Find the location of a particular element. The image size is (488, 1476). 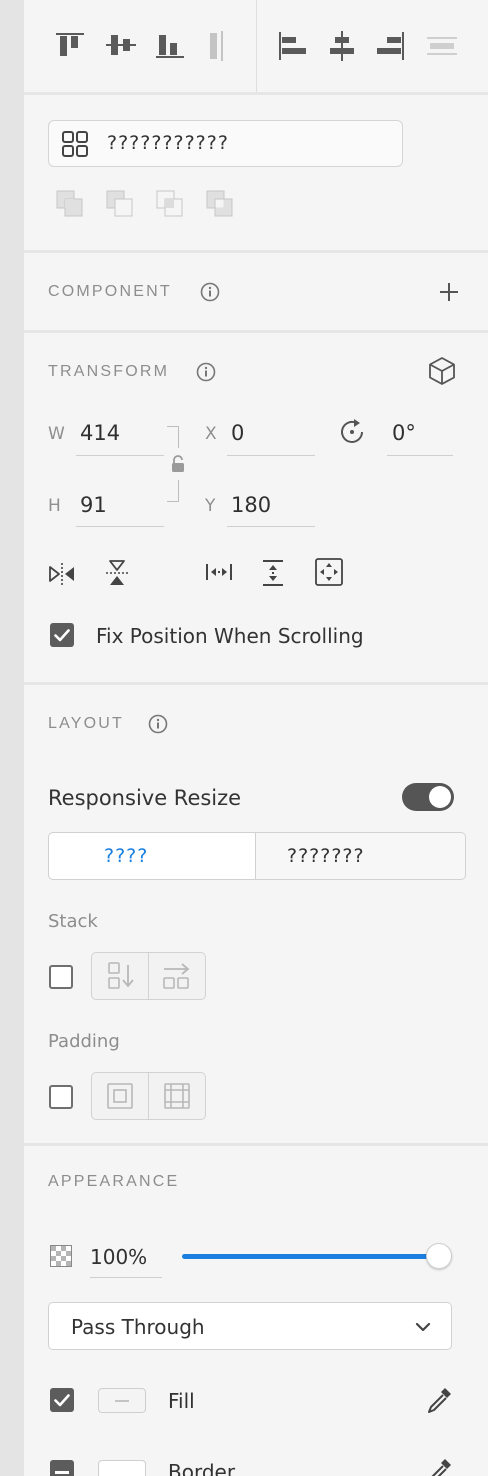

fill-swatch is located at coordinates (122, 1400).